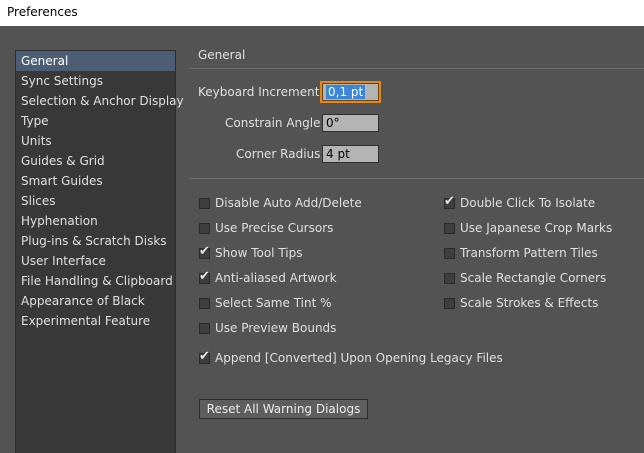 This screenshot has height=453, width=644. I want to click on select-same-tint-checkbox: Select Same Tint %, so click(265, 303).